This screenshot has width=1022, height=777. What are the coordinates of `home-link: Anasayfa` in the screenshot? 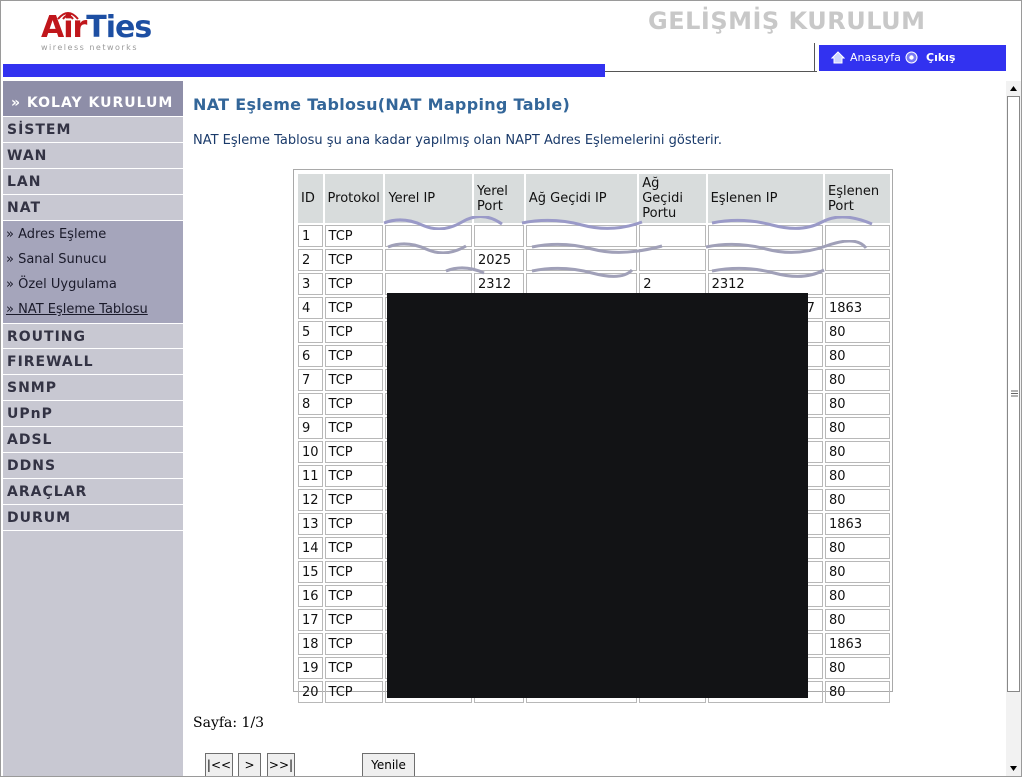 It's located at (875, 57).